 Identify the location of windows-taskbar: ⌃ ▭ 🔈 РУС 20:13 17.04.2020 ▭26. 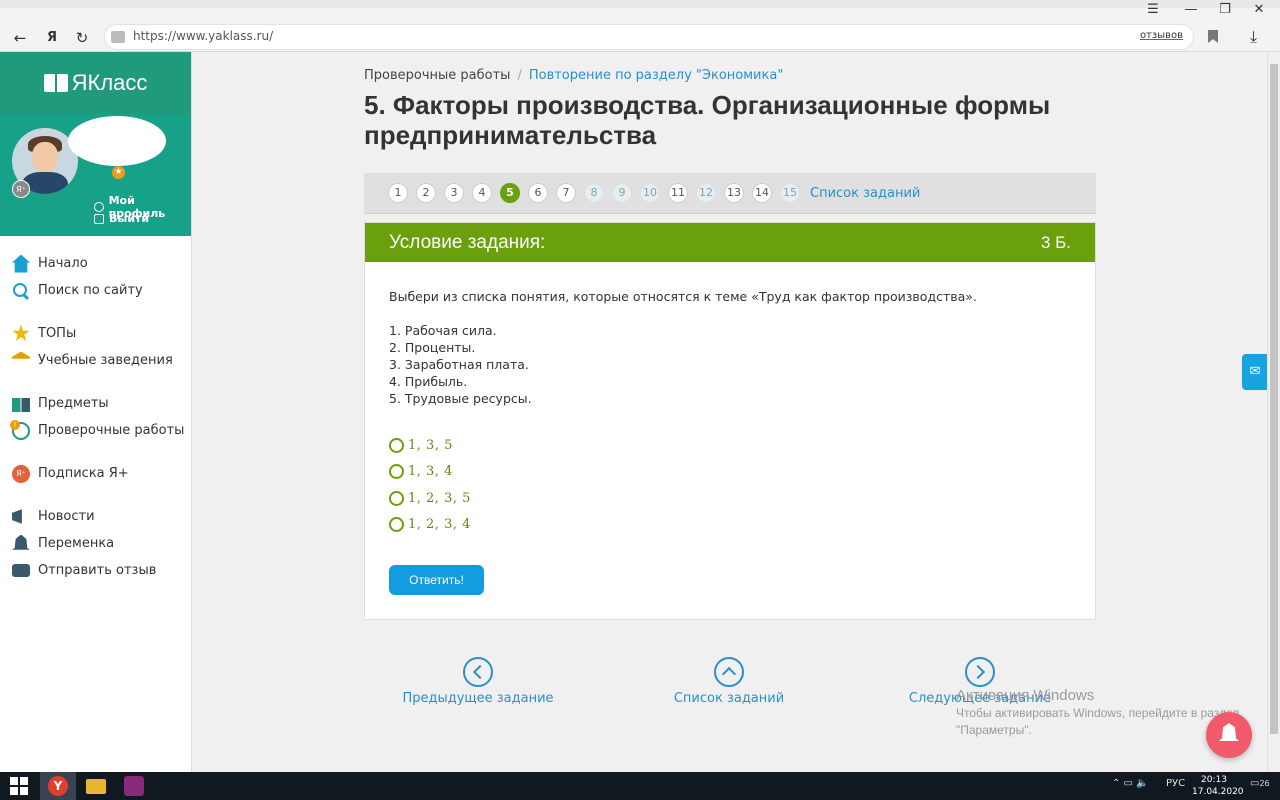
(640, 786).